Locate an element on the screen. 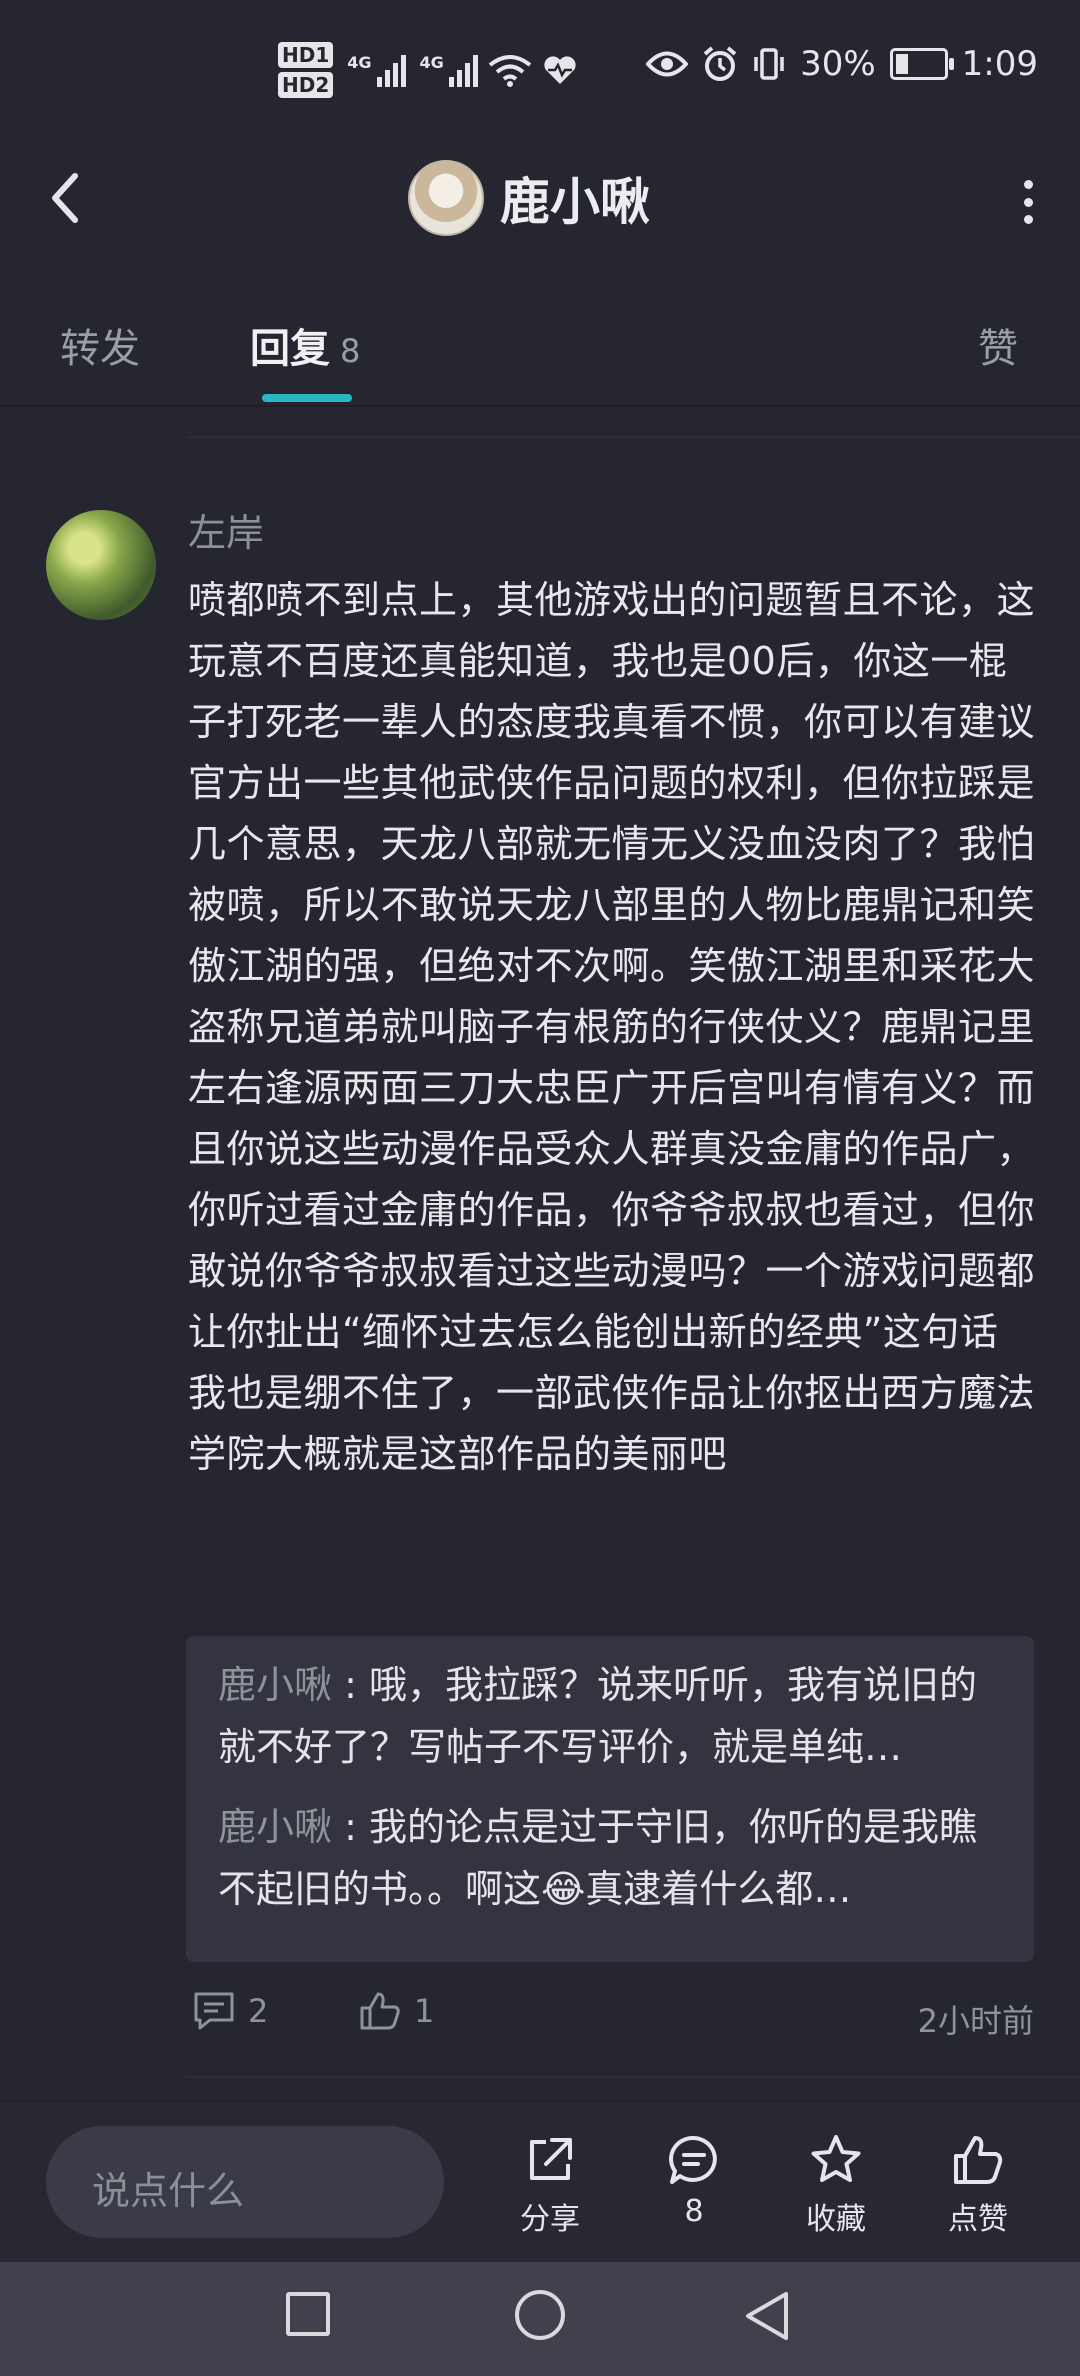 The width and height of the screenshot is (1080, 2376). favorite-label: 收藏 is located at coordinates (836, 2219).